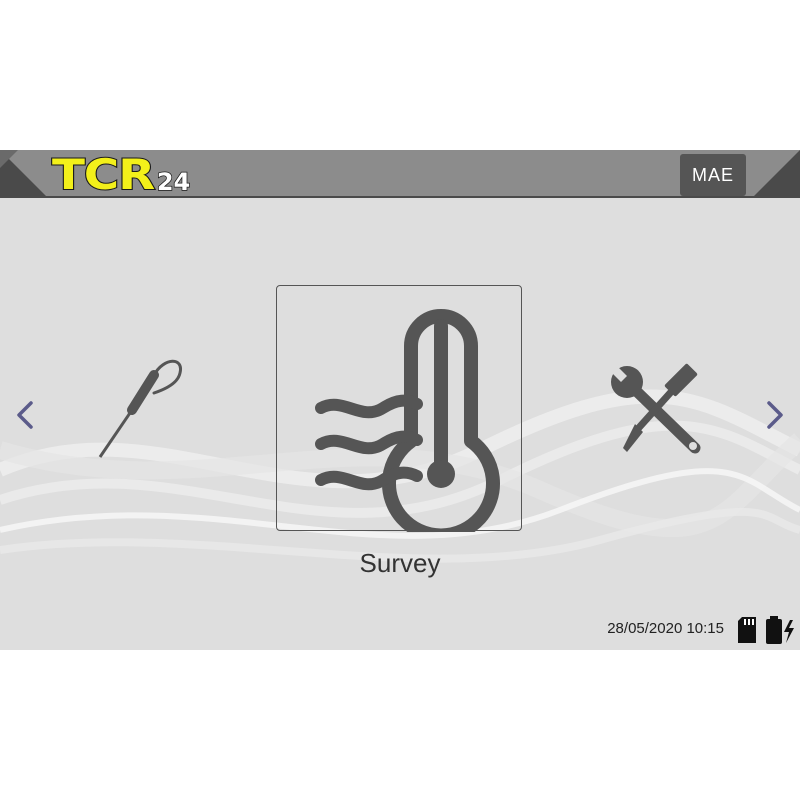  What do you see at coordinates (775, 415) in the screenshot?
I see `next-arrow-icon` at bounding box center [775, 415].